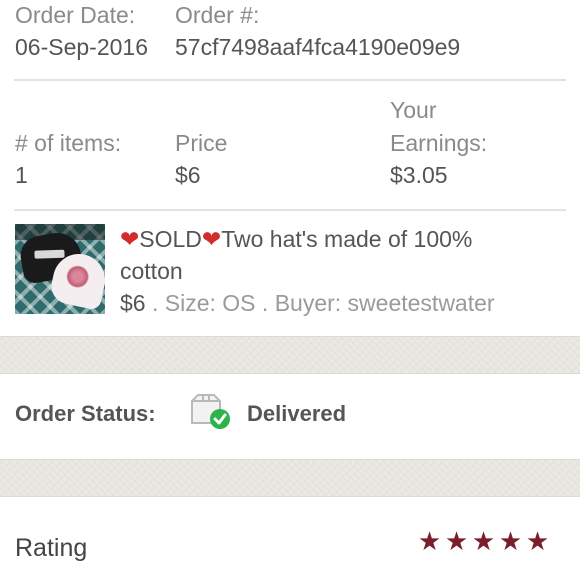 The height and width of the screenshot is (580, 580). I want to click on item-title-line2: cotton, so click(151, 271).